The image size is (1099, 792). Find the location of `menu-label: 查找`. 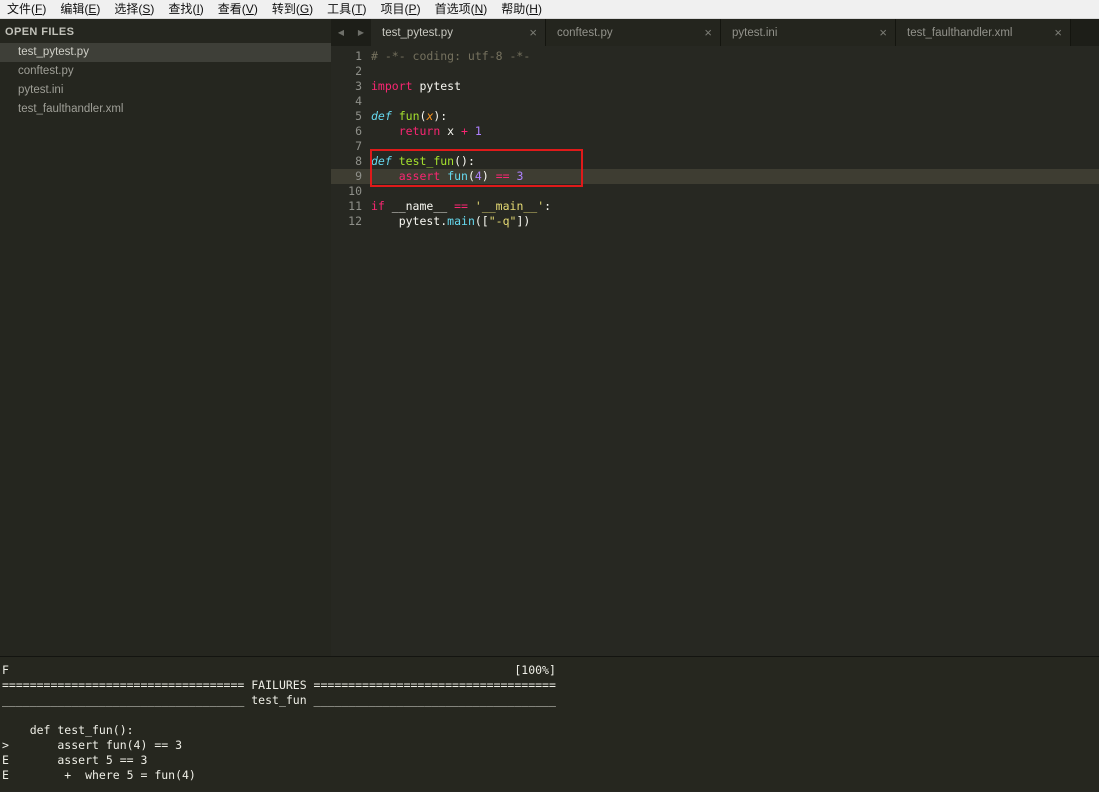

menu-label: 查找 is located at coordinates (180, 9).